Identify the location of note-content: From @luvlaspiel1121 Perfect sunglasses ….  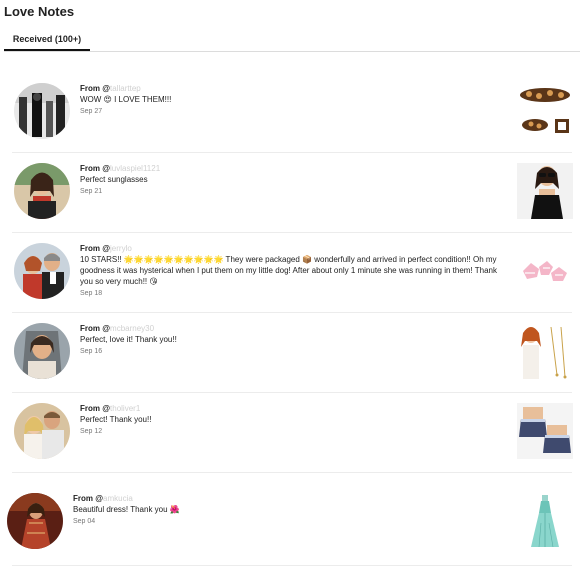
(290, 180).